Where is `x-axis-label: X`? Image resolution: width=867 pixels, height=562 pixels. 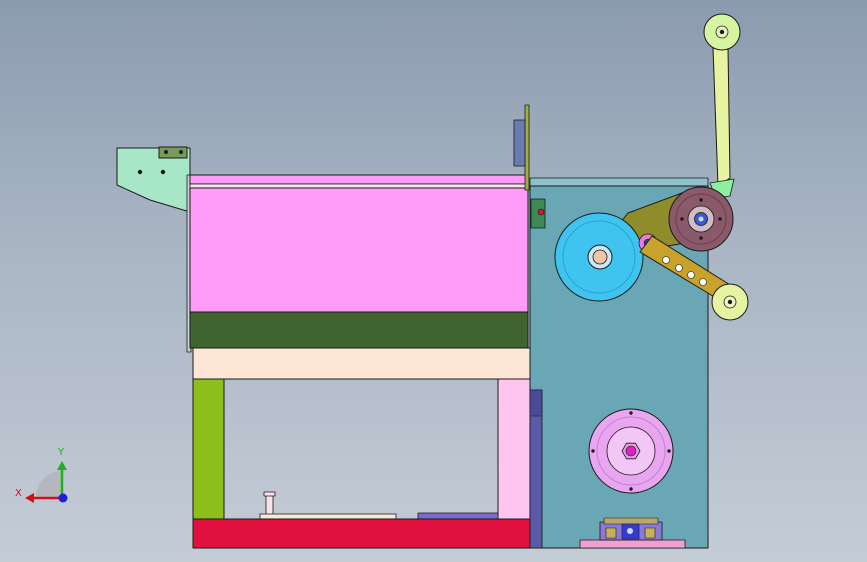
x-axis-label: X is located at coordinates (18, 493).